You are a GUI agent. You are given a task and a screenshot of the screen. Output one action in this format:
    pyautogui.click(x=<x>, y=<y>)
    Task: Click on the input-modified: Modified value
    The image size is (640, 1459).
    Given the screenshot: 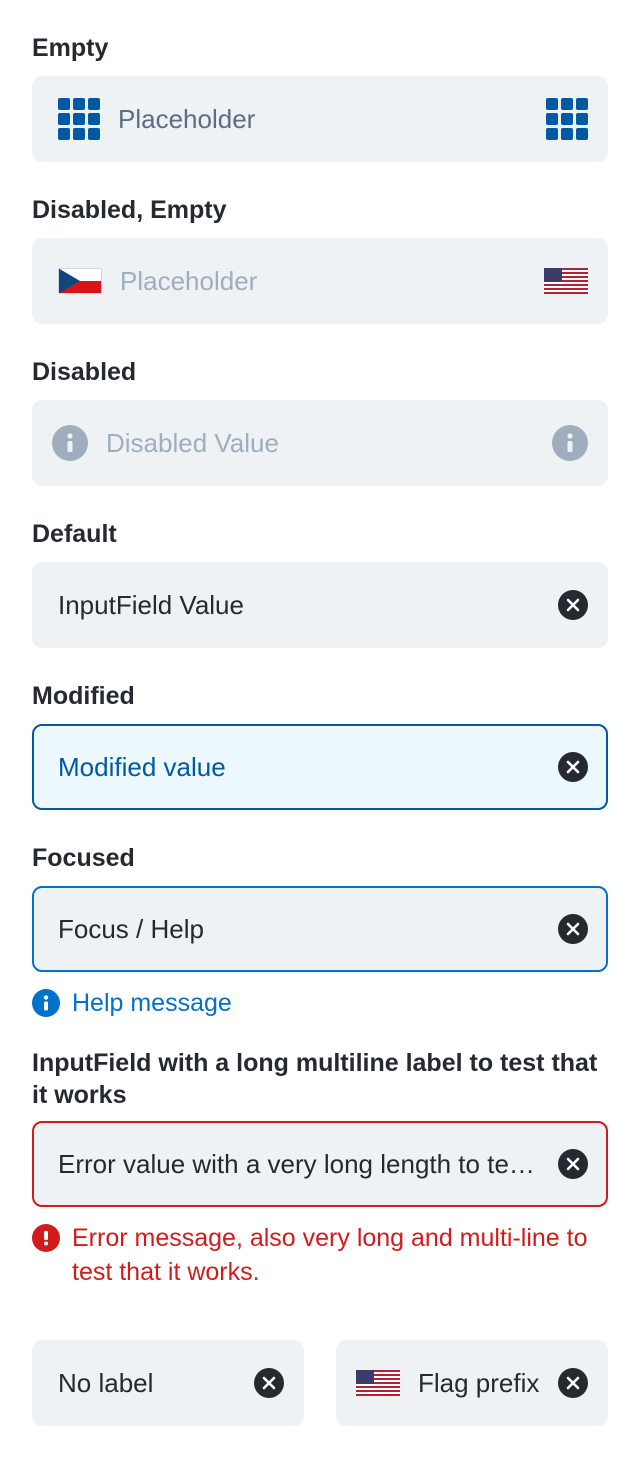 What is the action you would take?
    pyautogui.click(x=320, y=767)
    